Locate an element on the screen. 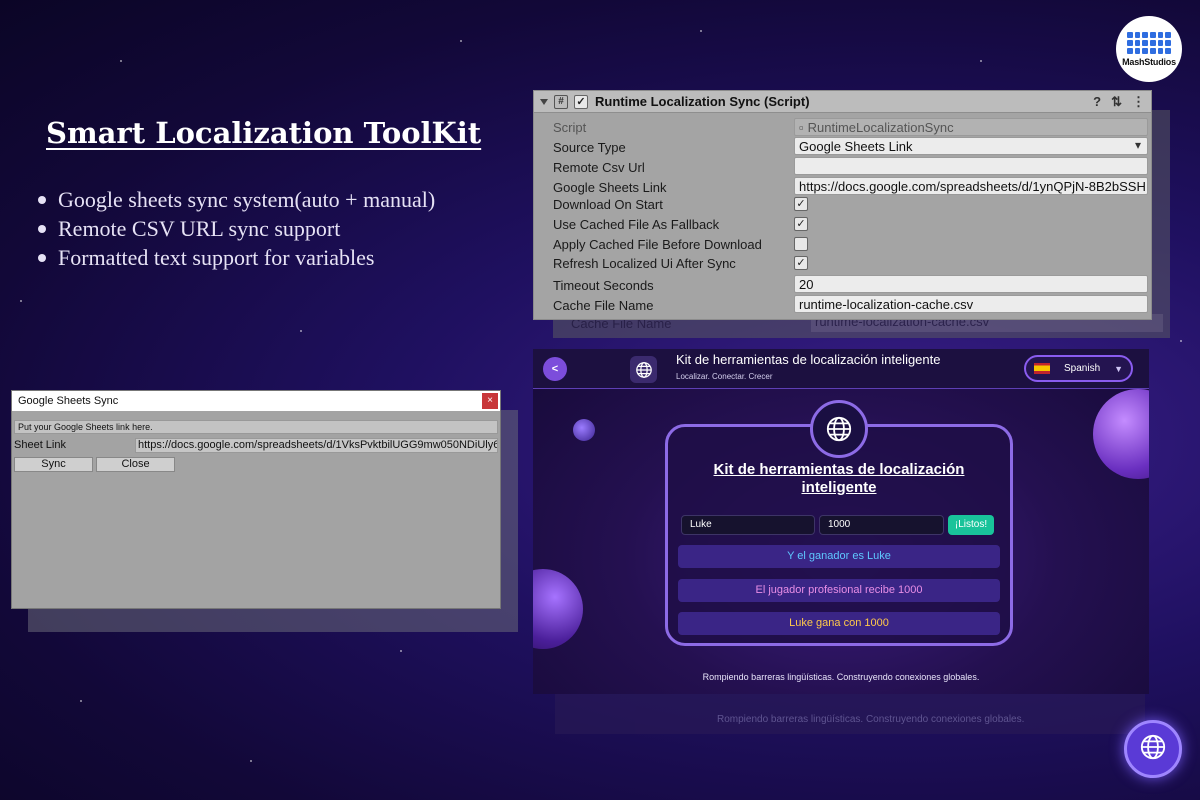 The width and height of the screenshot is (1200, 800). card-title-line: Kit de herramientas de localización is located at coordinates (839, 469).